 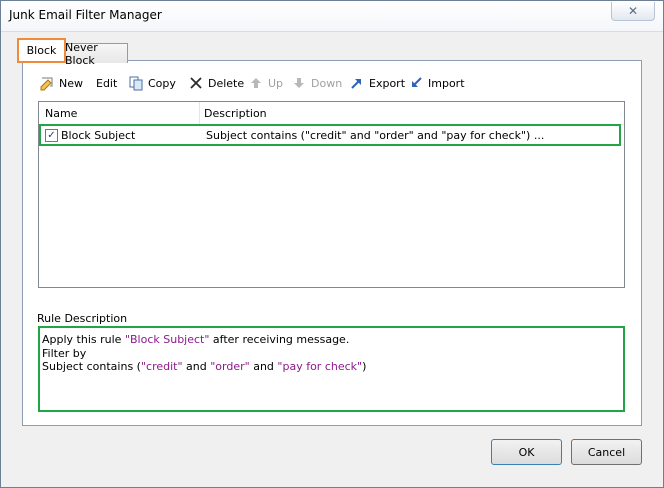 I want to click on up-button-label: Up, so click(x=276, y=83).